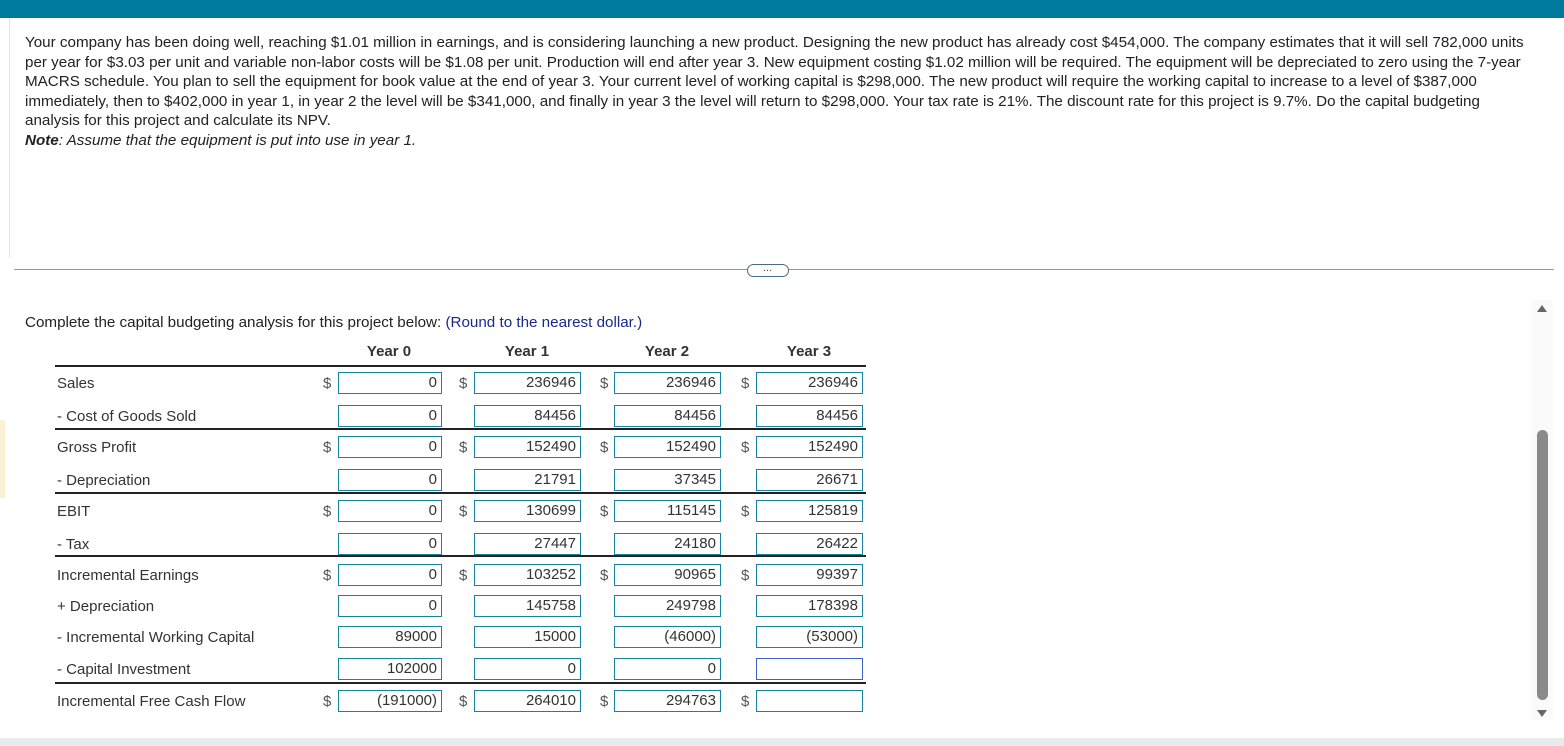 Image resolution: width=1564 pixels, height=746 pixels. I want to click on panel-border, so click(9, 138).